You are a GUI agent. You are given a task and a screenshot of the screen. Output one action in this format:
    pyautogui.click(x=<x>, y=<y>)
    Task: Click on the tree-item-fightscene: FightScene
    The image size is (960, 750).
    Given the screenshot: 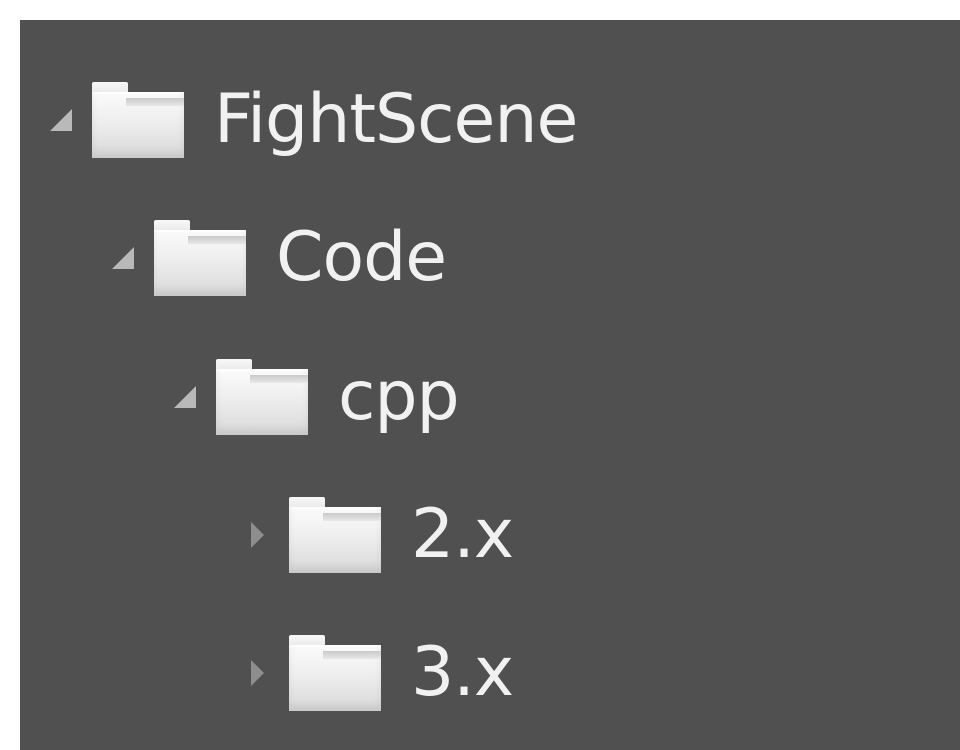 What is the action you would take?
    pyautogui.click(x=313, y=120)
    